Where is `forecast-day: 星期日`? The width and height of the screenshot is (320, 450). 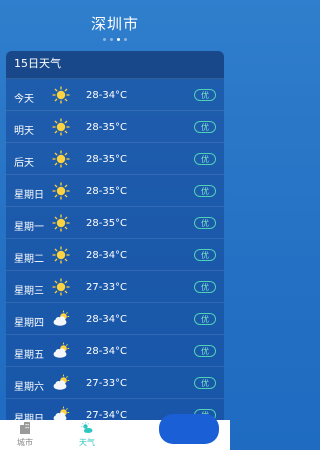
forecast-day: 星期日 is located at coordinates (29, 195).